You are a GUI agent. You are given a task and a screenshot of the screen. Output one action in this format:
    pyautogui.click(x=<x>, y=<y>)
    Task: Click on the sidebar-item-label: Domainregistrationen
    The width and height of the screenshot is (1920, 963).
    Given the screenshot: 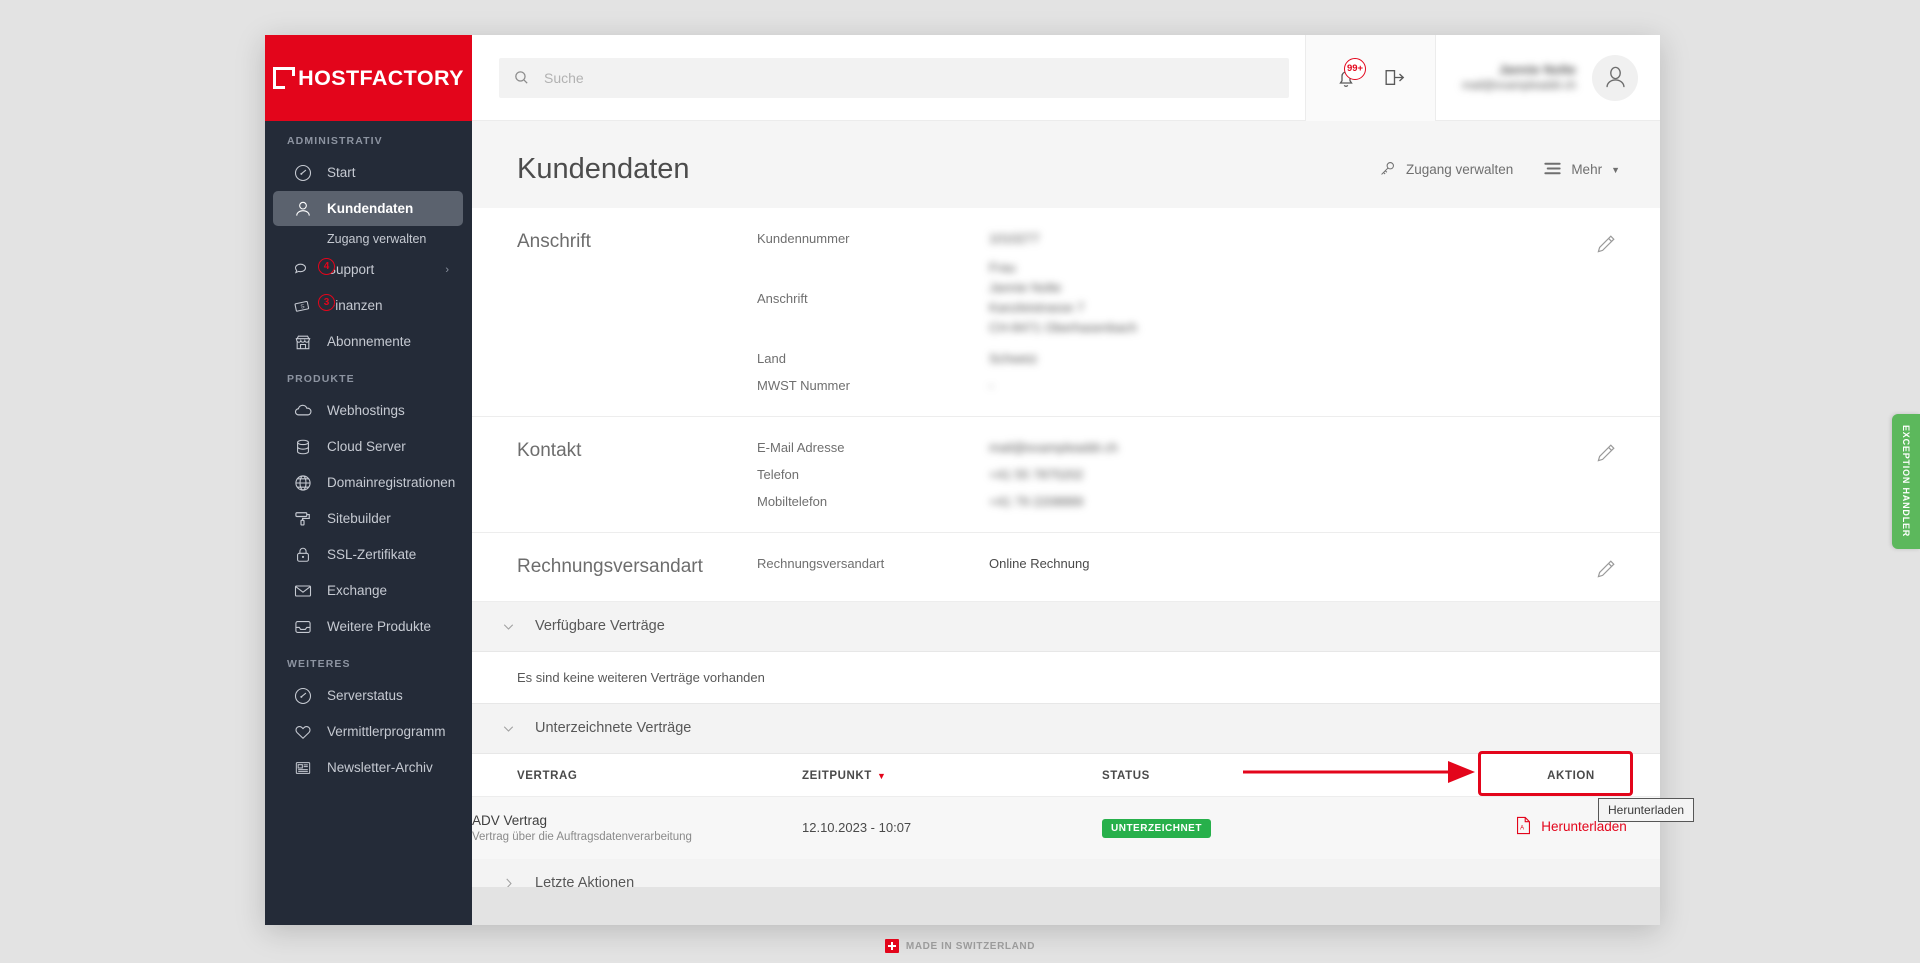 What is the action you would take?
    pyautogui.click(x=391, y=482)
    